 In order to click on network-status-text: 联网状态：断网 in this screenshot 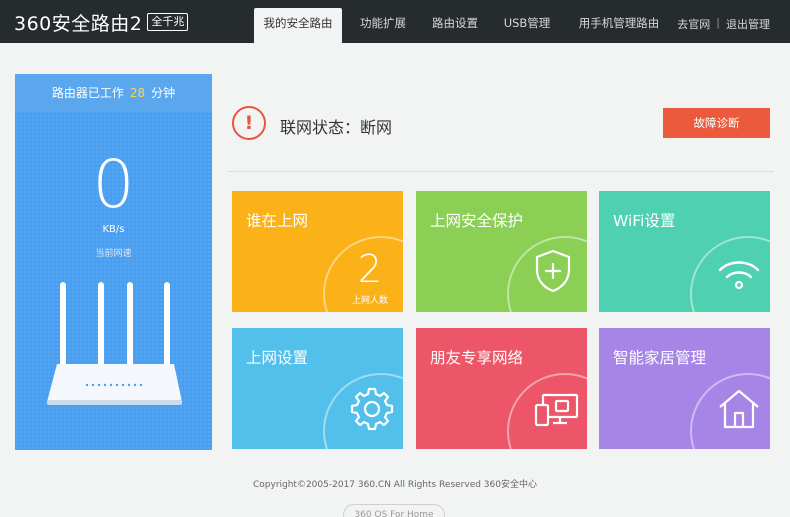, I will do `click(336, 127)`.